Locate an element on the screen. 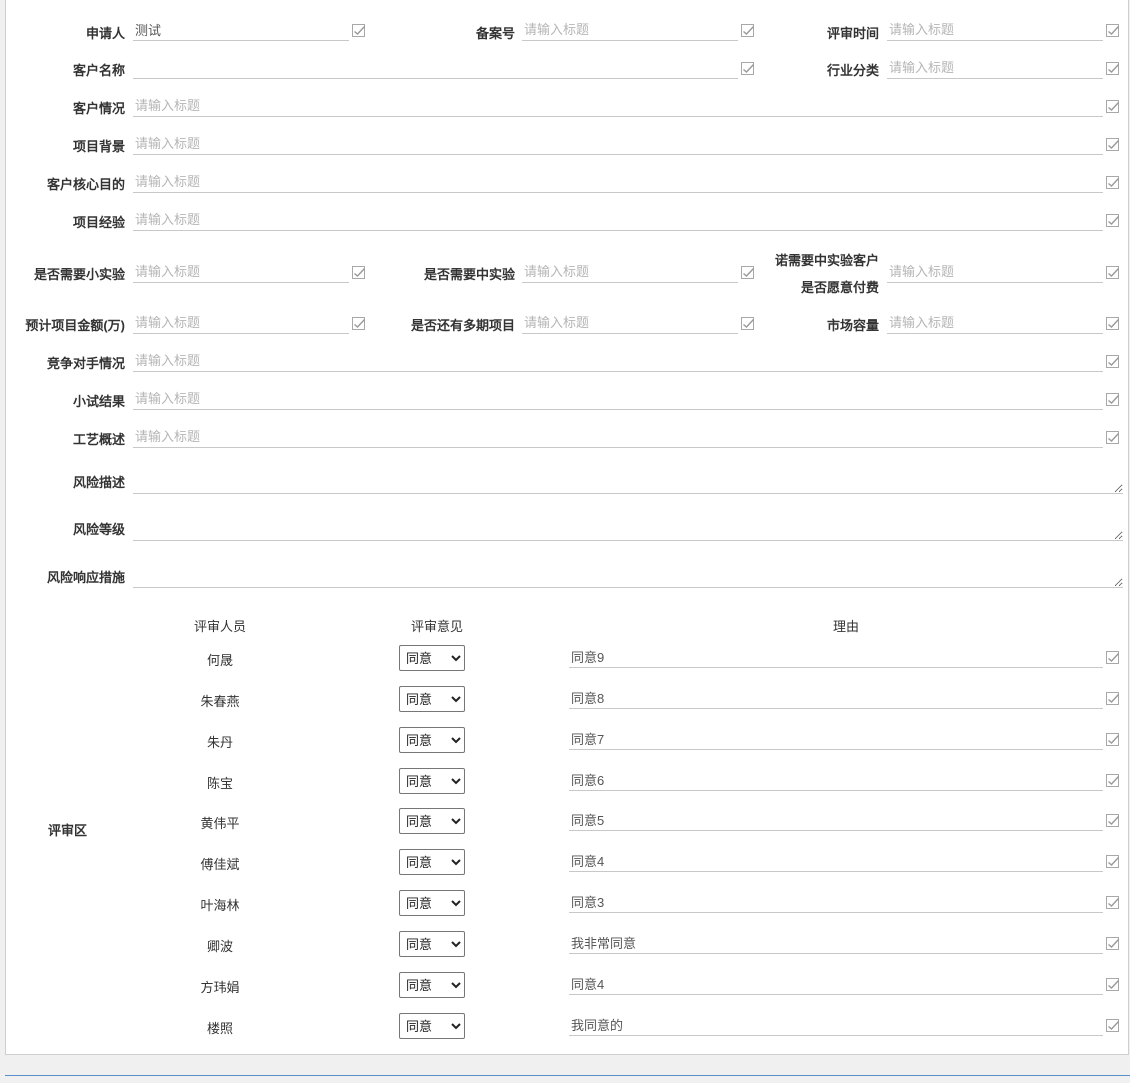 This screenshot has height=1083, width=1130. process-input is located at coordinates (618, 437).